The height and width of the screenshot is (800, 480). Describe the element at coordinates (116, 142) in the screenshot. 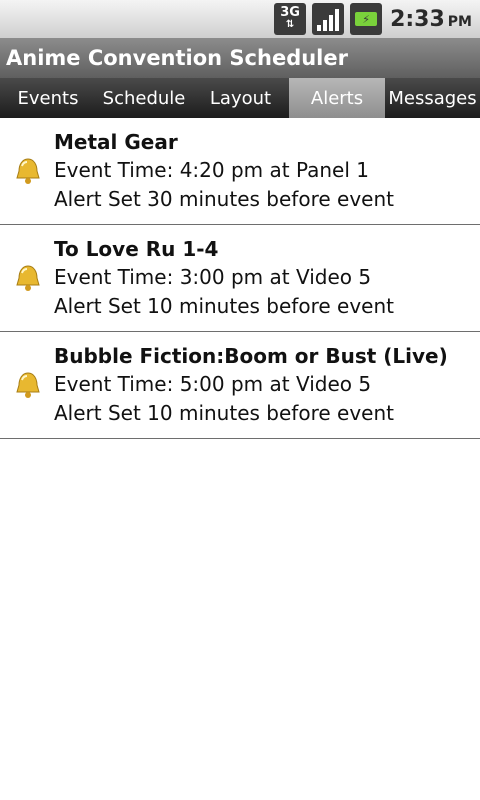

I see `alert-title: Metal Gear` at that location.